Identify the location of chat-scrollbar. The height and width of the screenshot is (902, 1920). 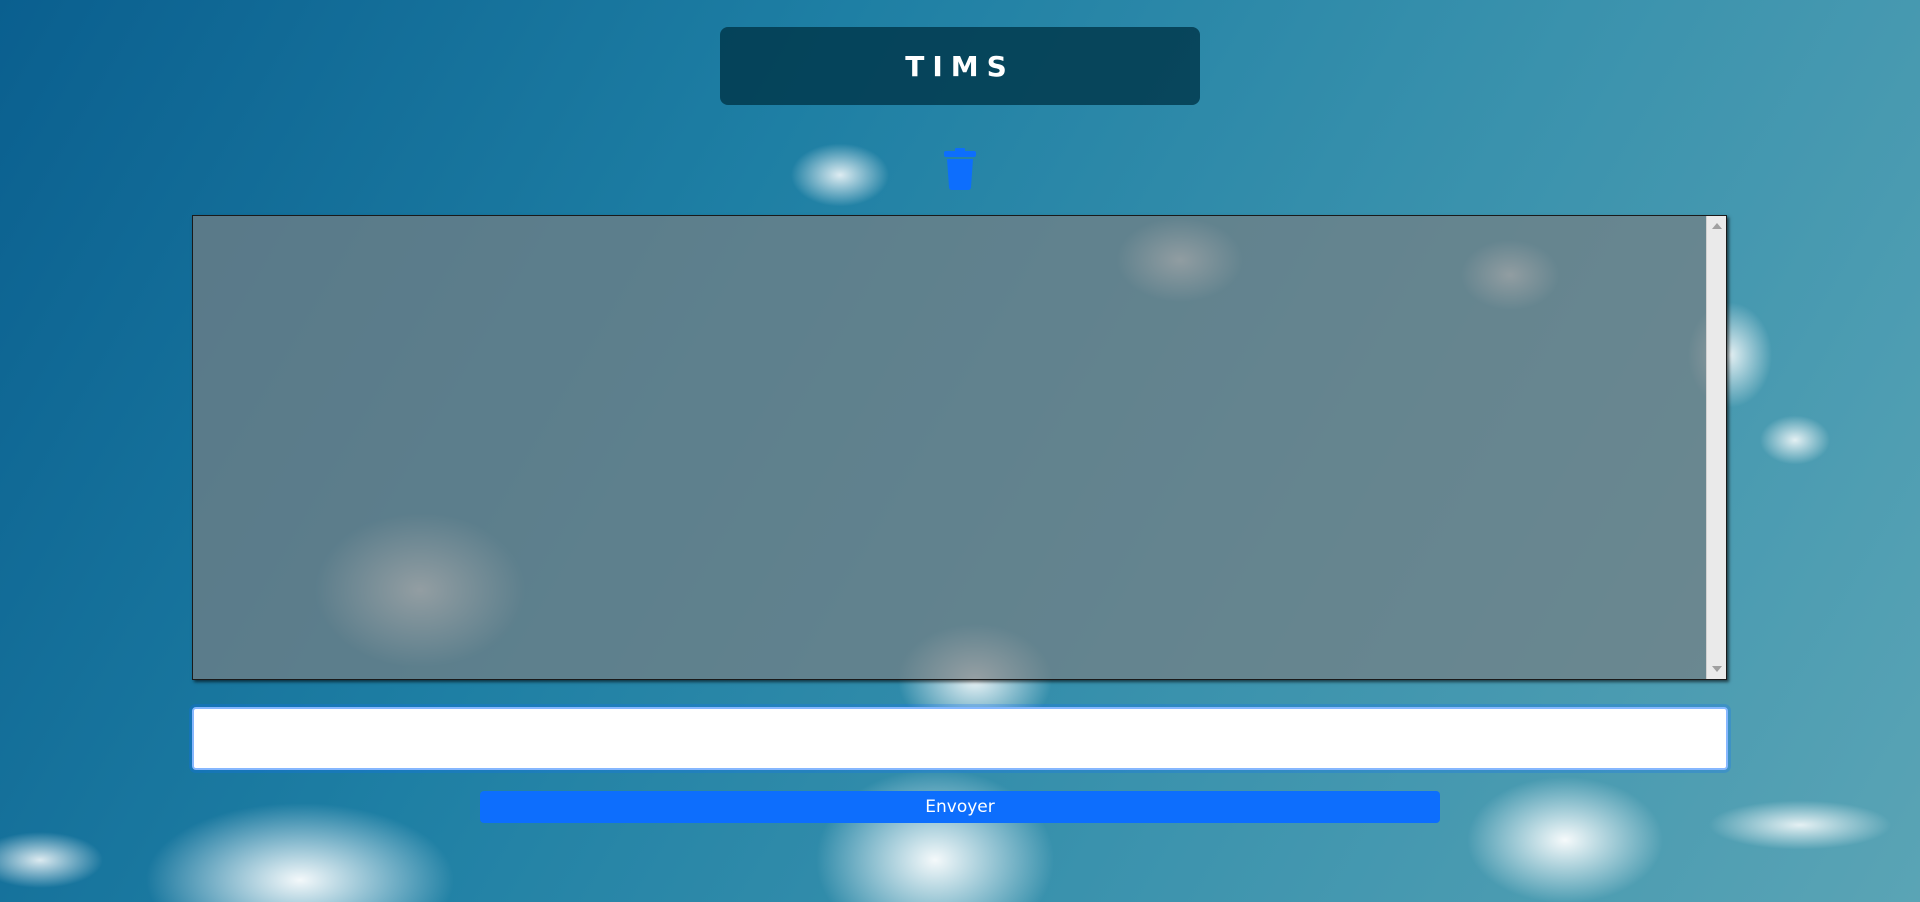
(1716, 447).